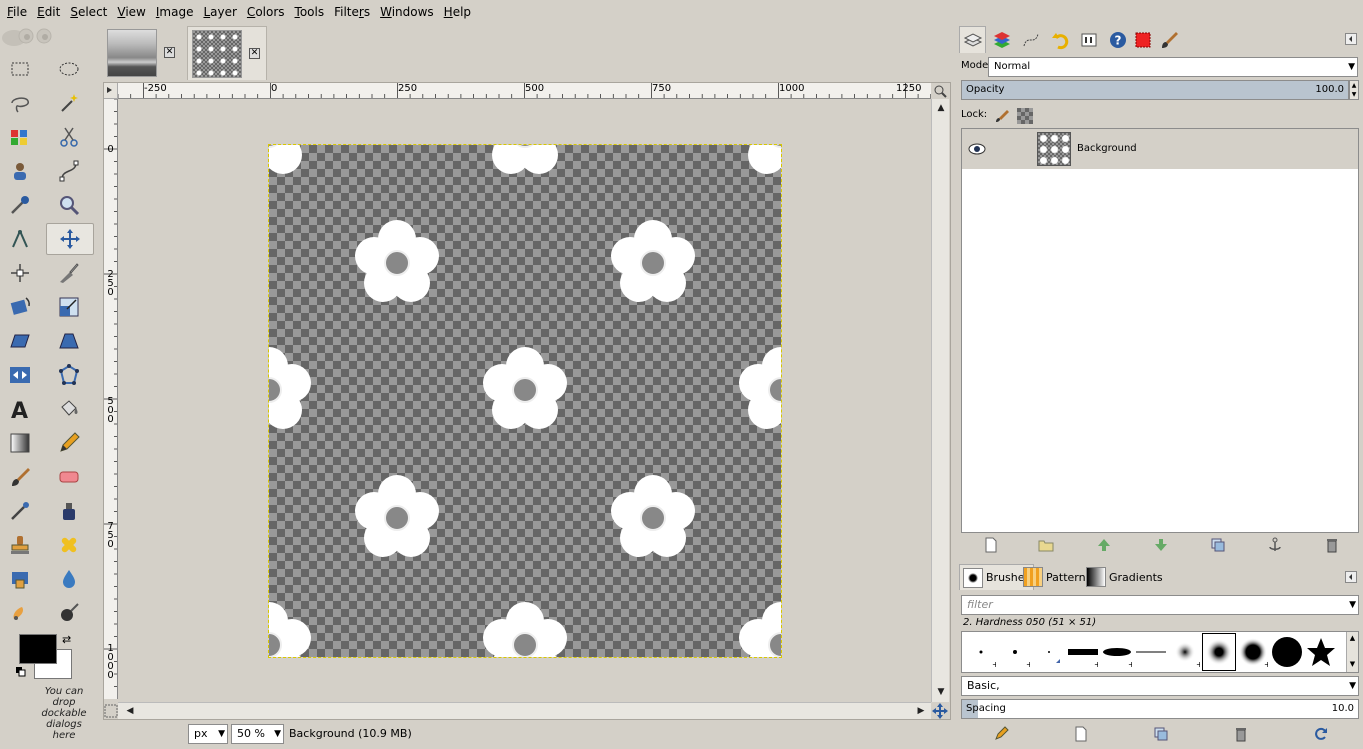  What do you see at coordinates (972, 39) in the screenshot?
I see `tab-layers` at bounding box center [972, 39].